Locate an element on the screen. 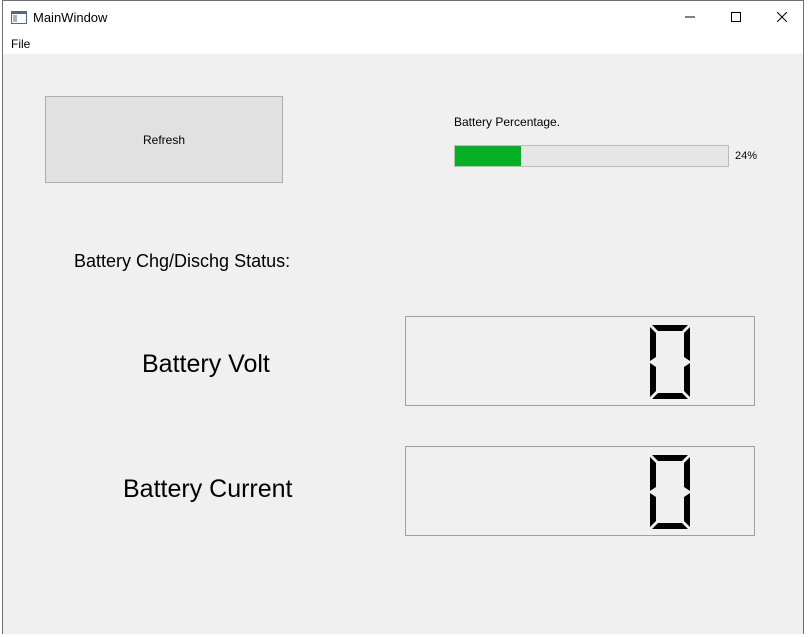  minimize-icon is located at coordinates (690, 17).